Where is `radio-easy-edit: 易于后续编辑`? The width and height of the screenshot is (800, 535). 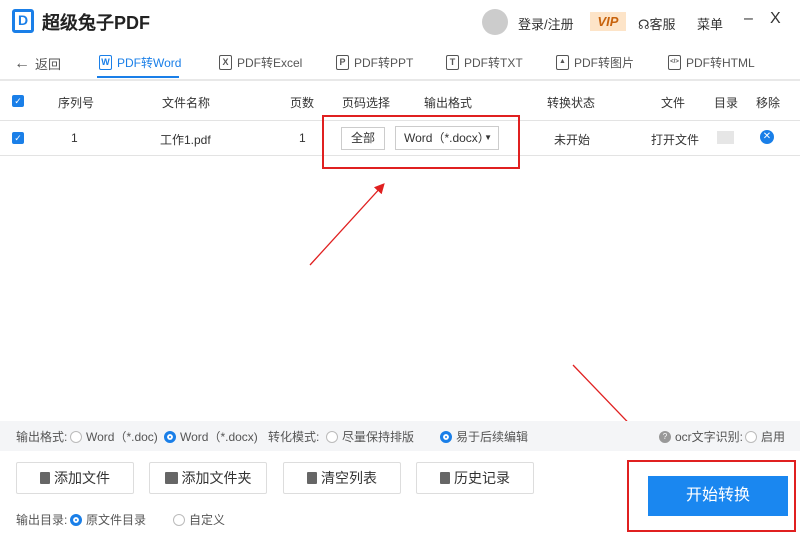 radio-easy-edit: 易于后续编辑 is located at coordinates (484, 436).